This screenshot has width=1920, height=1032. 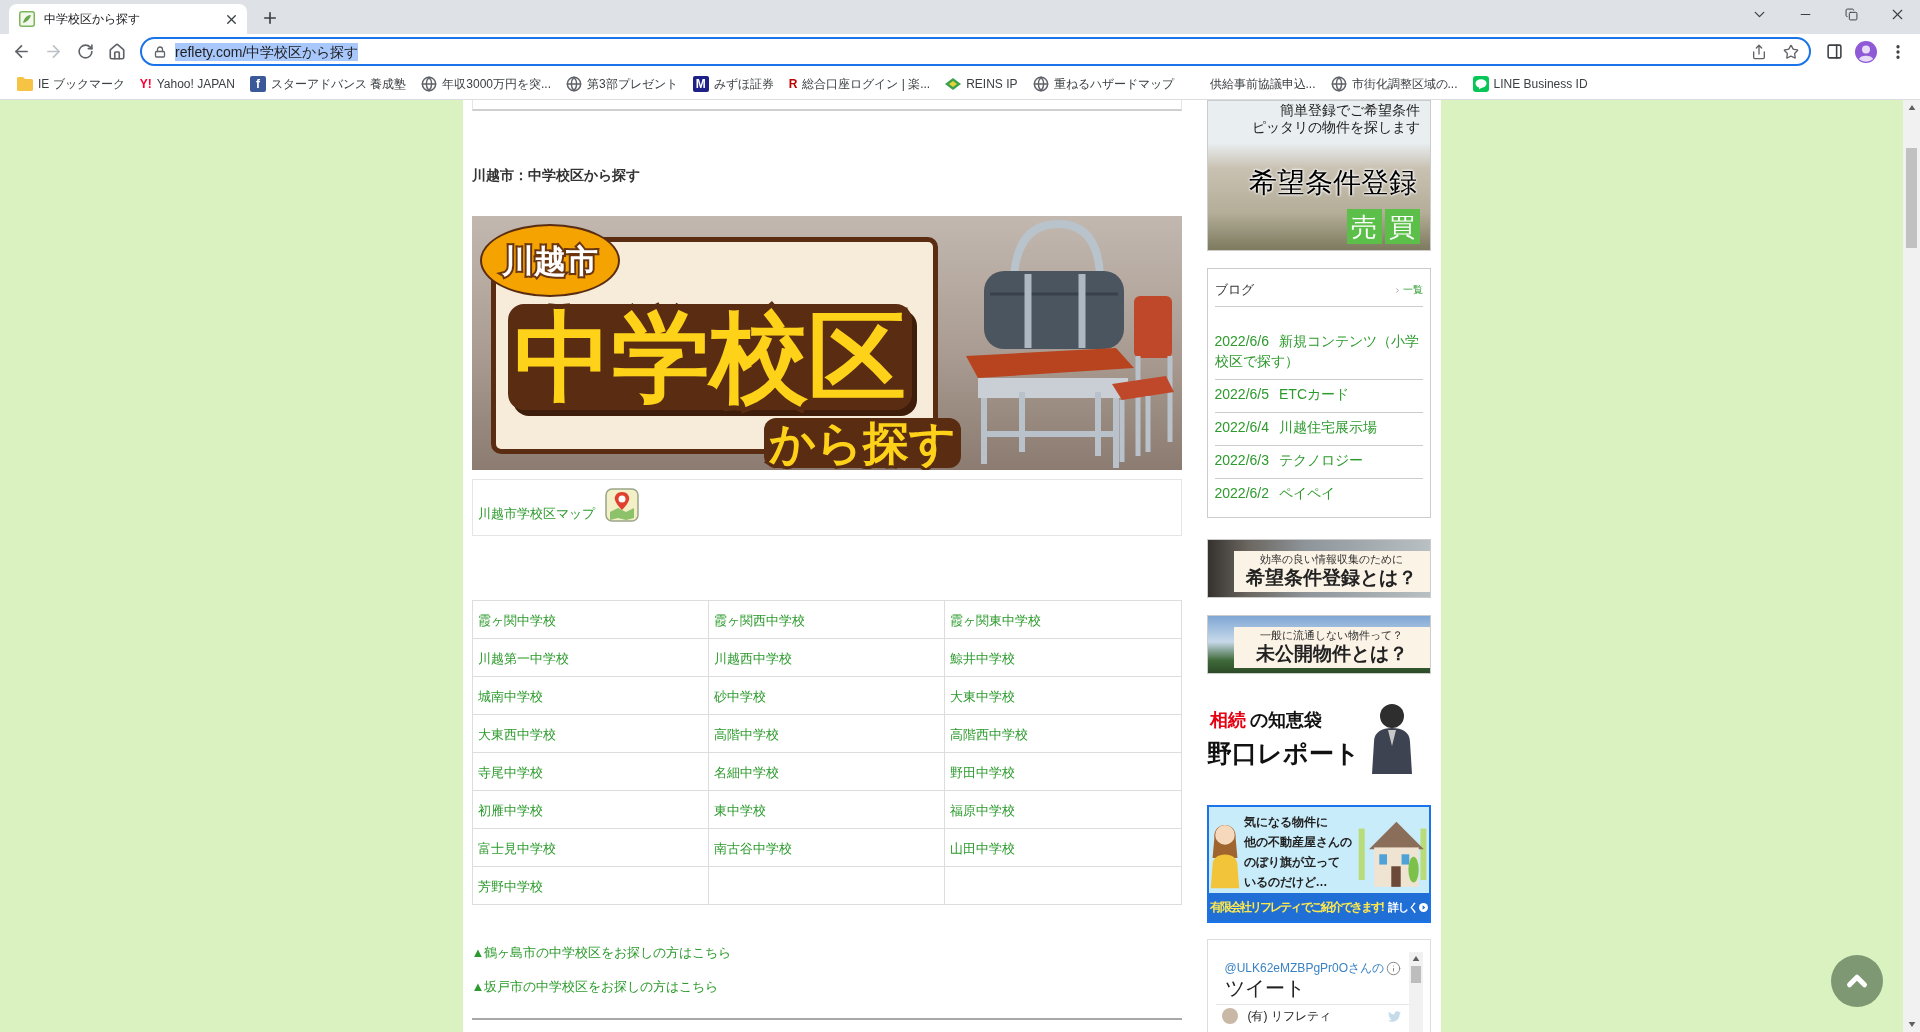 What do you see at coordinates (1331, 578) in the screenshot?
I see `promo-headline: 希望条件登録とは？` at bounding box center [1331, 578].